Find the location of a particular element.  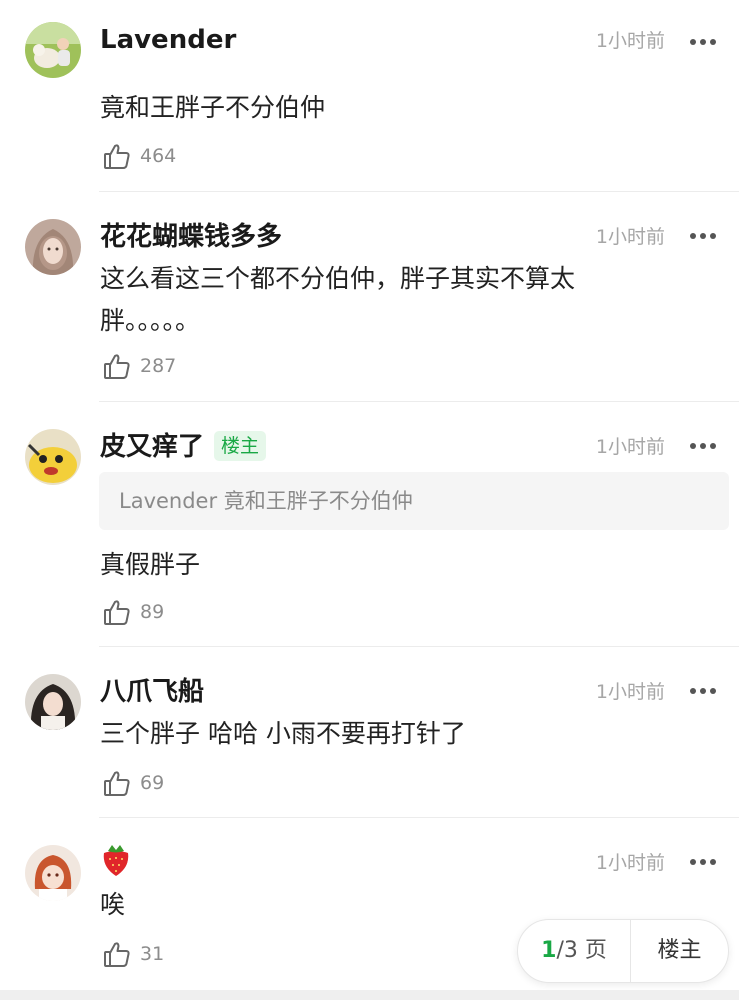

like-button: 69 is located at coordinates (133, 783).